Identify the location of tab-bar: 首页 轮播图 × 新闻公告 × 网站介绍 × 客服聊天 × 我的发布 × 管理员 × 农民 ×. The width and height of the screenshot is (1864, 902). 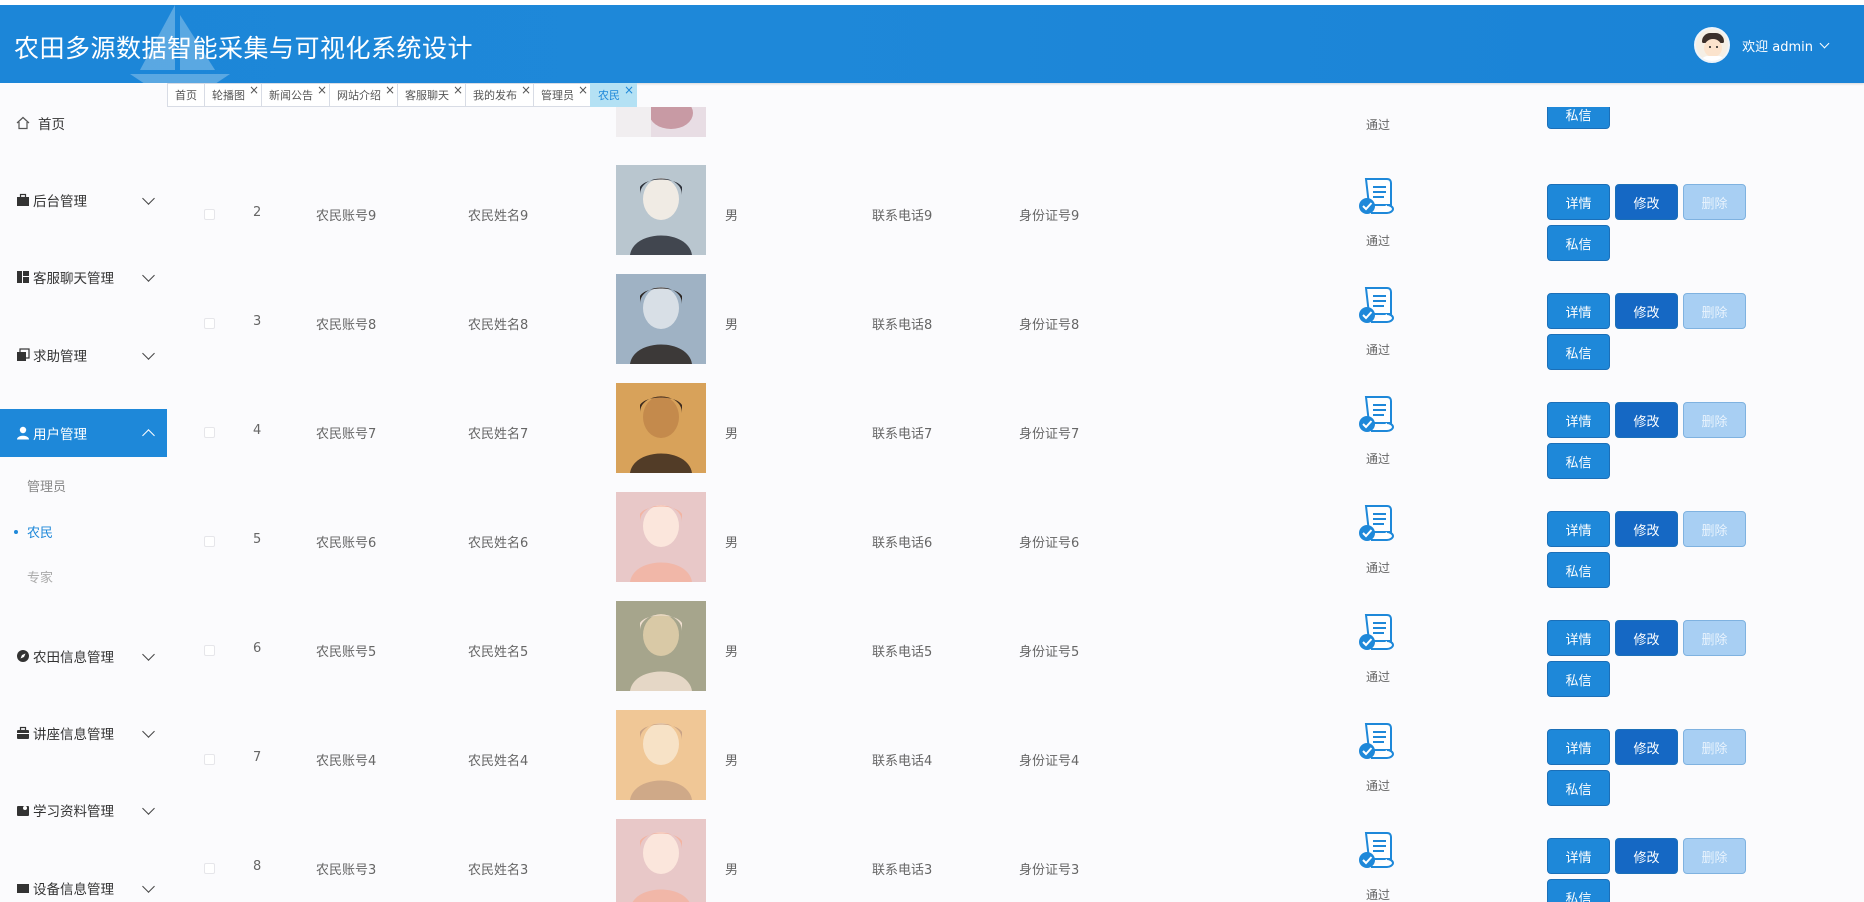
(402, 95).